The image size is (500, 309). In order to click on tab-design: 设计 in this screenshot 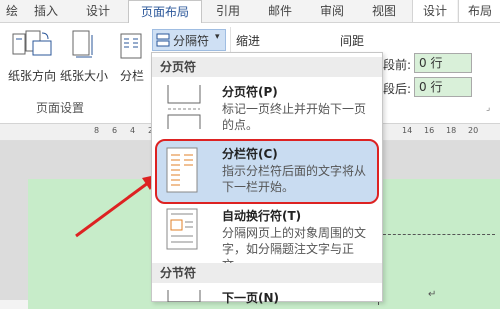, I will do `click(98, 11)`.